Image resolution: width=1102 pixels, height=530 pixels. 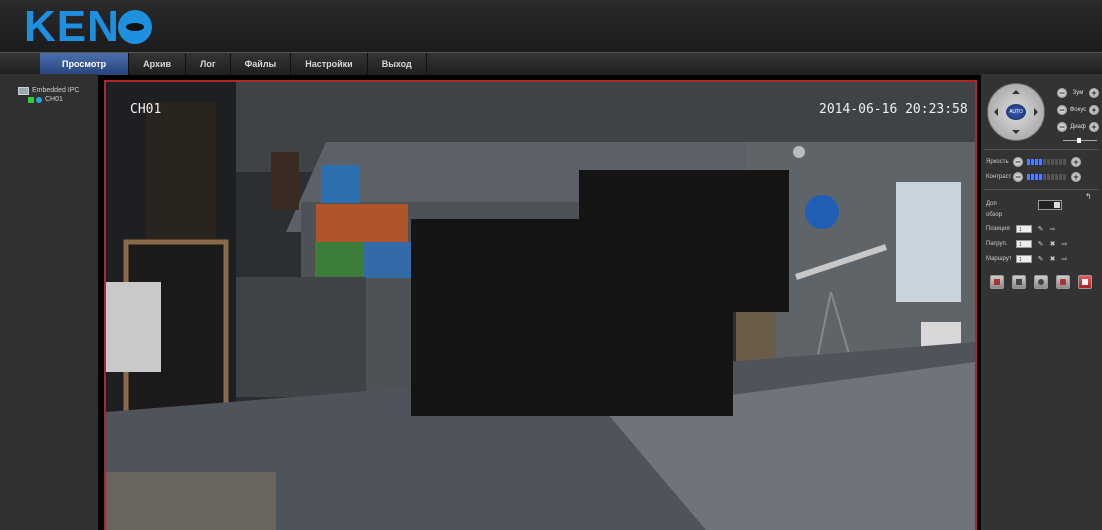 What do you see at coordinates (261, 64) in the screenshot?
I see `nav-item-files: Файлы` at bounding box center [261, 64].